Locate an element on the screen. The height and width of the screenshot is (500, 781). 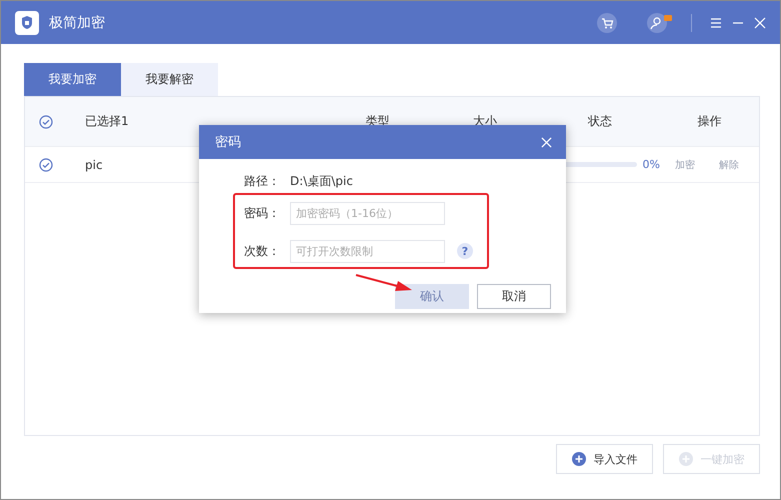
cancel-button: 取消 is located at coordinates (514, 296).